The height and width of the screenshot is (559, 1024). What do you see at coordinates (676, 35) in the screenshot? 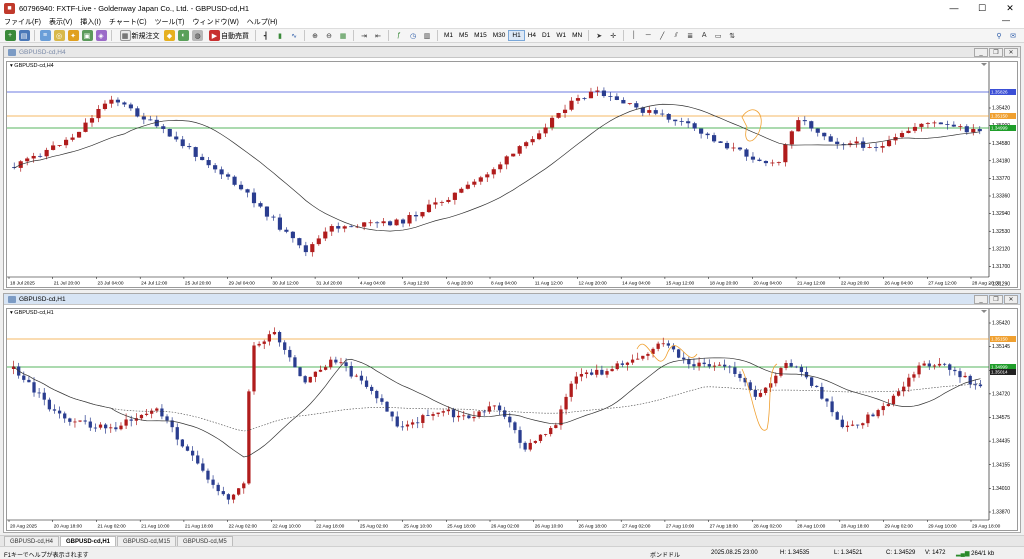
I see `channel-icon: ⫽` at bounding box center [676, 35].